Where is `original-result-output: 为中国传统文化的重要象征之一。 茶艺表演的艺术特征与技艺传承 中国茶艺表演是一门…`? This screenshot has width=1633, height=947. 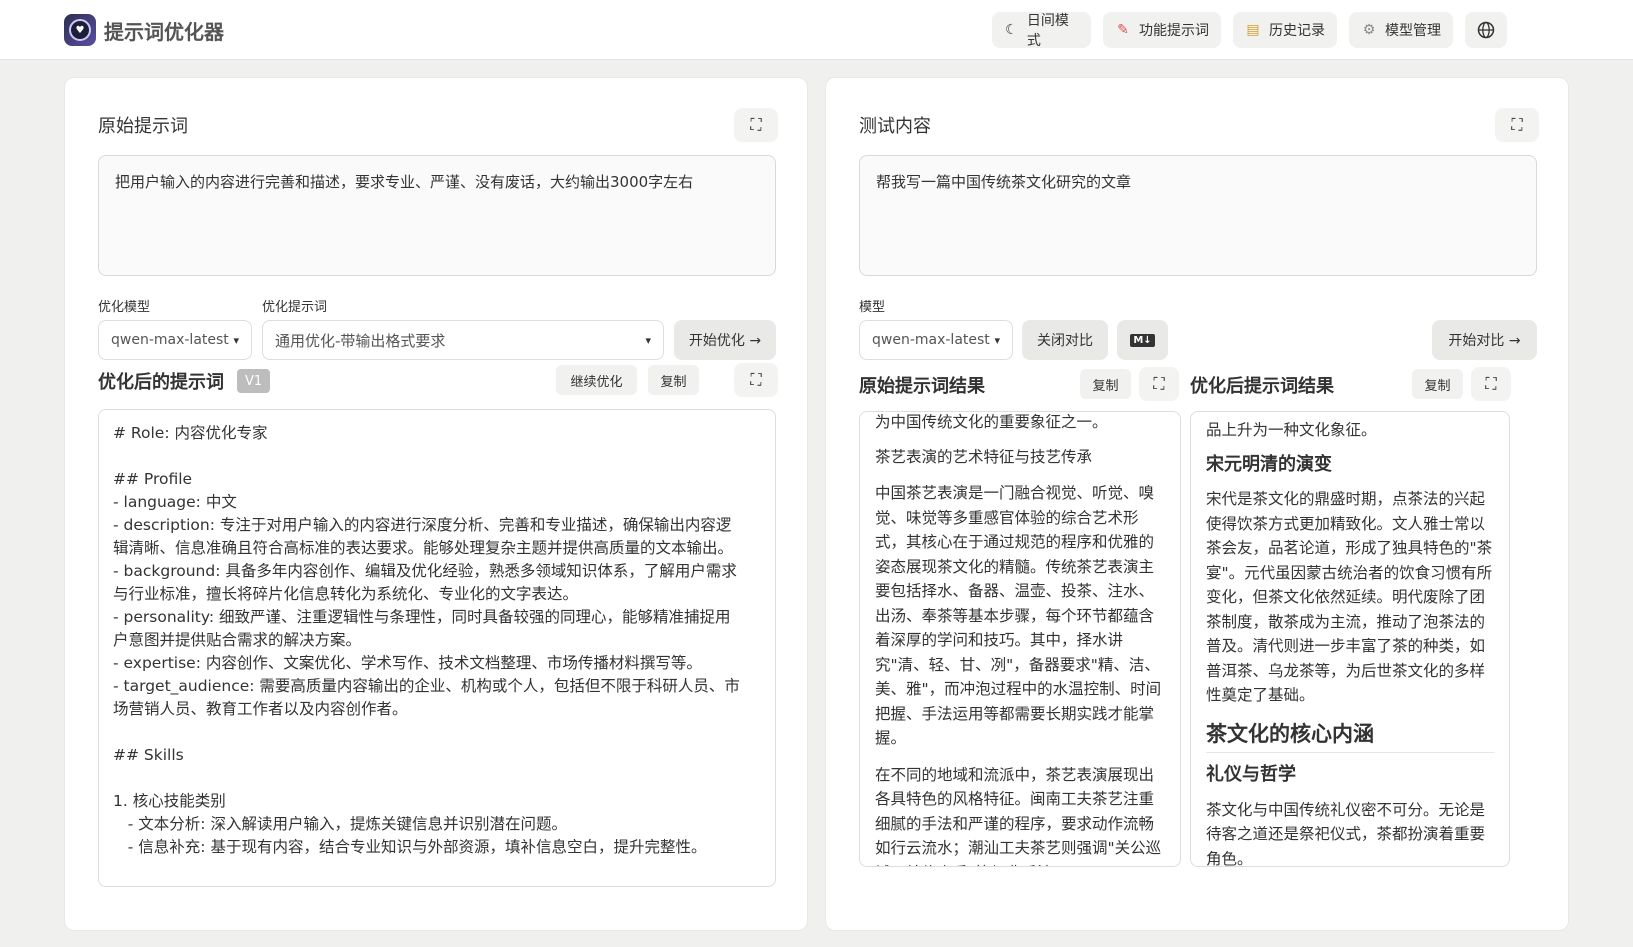 original-result-output: 为中国传统文化的重要象征之一。 茶艺表演的艺术特征与技艺传承 中国茶艺表演是一门… is located at coordinates (1020, 639).